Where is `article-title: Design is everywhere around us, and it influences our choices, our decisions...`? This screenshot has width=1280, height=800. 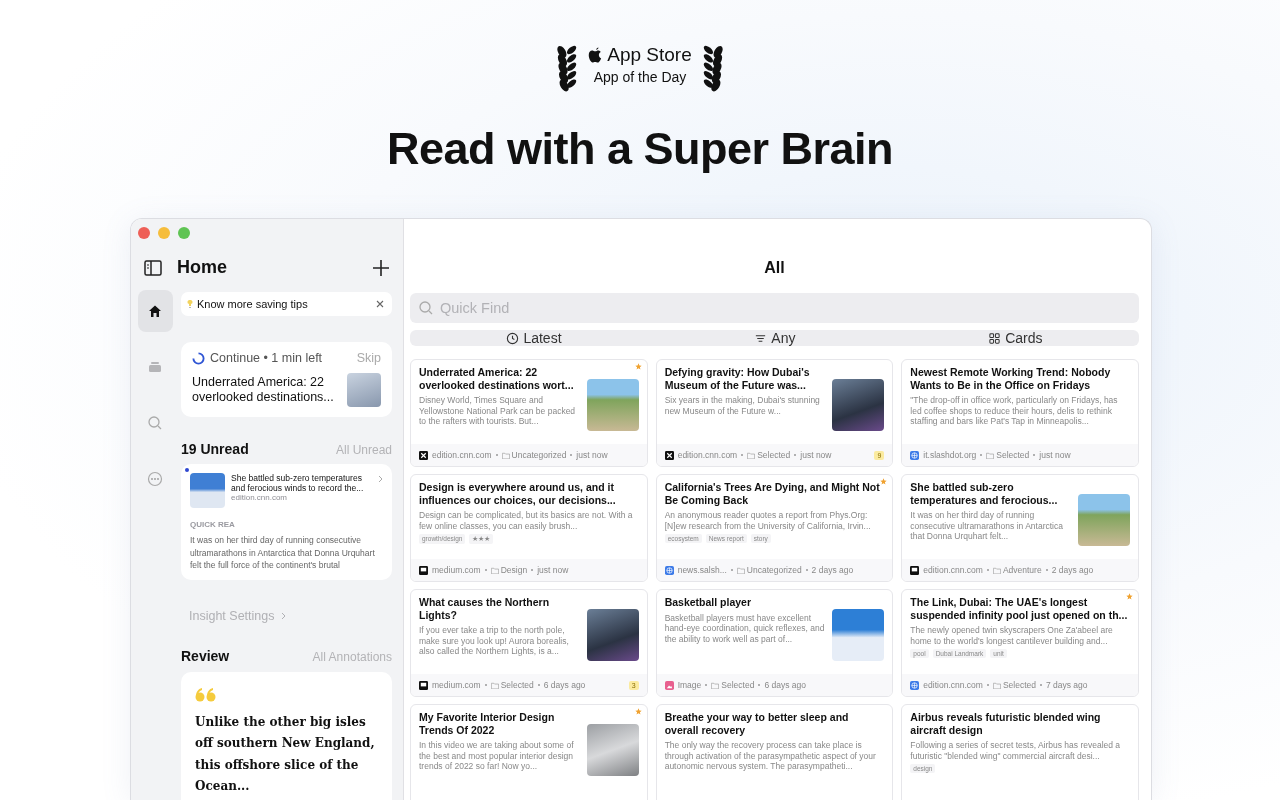
article-title: Design is everywhere around us, and it influences our choices, our decisions... is located at coordinates (518, 493).